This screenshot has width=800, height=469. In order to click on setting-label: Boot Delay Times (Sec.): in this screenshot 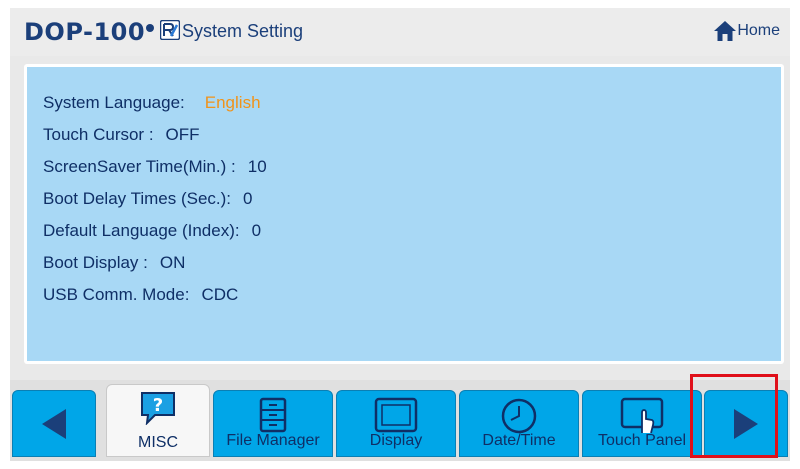, I will do `click(137, 198)`.